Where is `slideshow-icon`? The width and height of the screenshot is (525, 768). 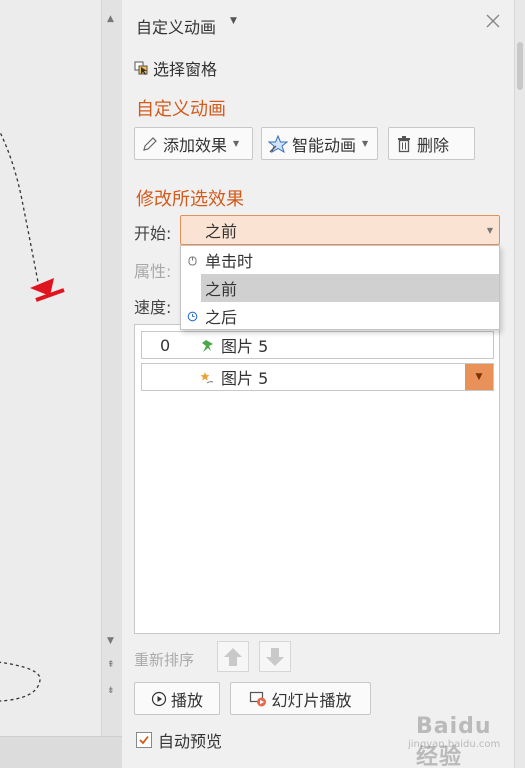 slideshow-icon is located at coordinates (258, 698).